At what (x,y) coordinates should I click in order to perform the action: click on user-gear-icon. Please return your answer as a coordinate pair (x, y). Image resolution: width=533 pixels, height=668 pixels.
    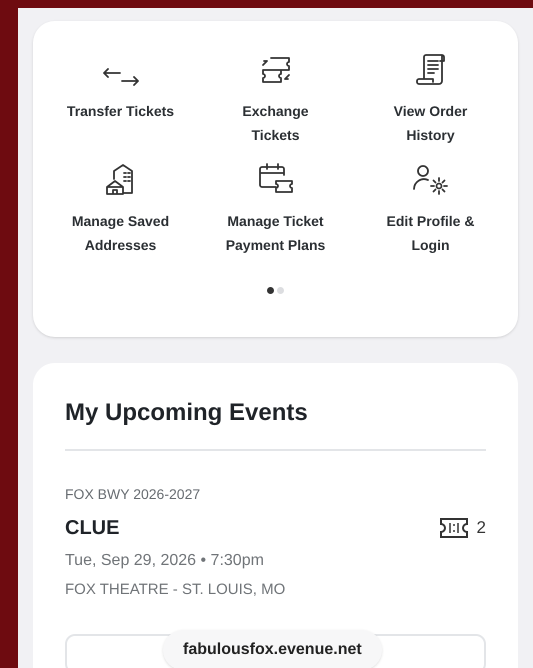
    Looking at the image, I should click on (431, 180).